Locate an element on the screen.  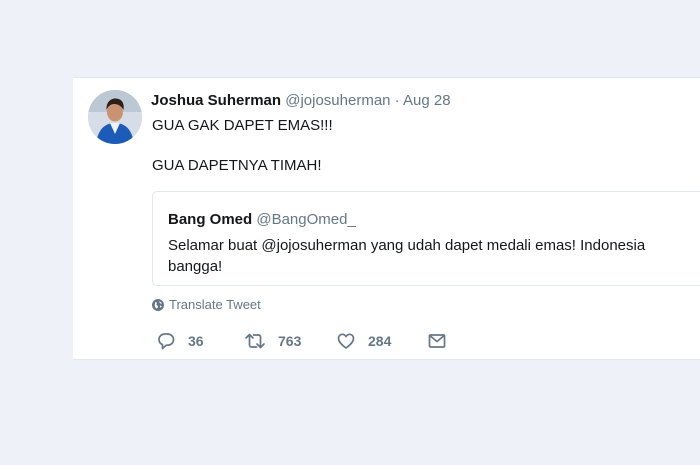
quoted-display-name: Bang Omed is located at coordinates (210, 219).